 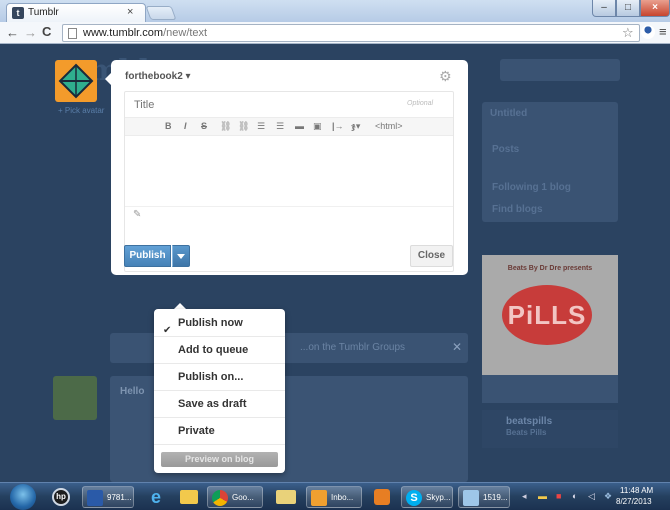 I want to click on menu-item-publish-now: ✔ Publish now, so click(x=219, y=323).